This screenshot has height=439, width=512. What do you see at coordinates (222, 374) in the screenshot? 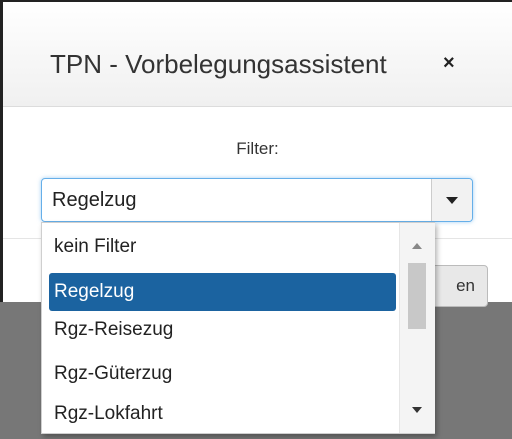
I see `option-rgz-gueterzug: Rgz-Güterzug` at bounding box center [222, 374].